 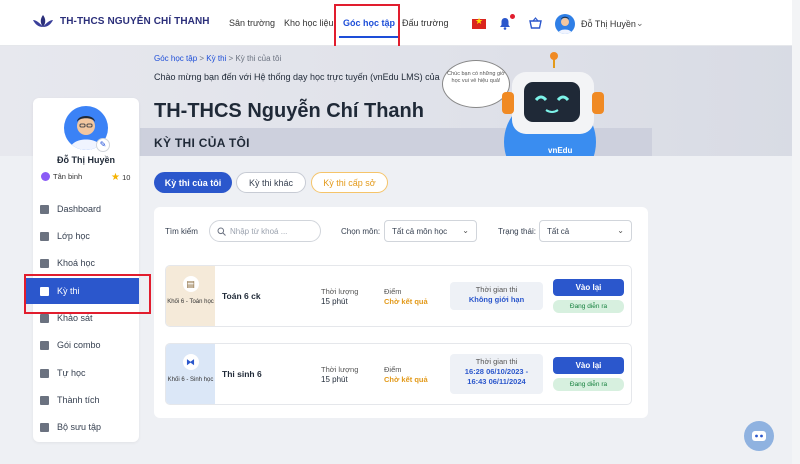 I want to click on breadcrumb: Góc học tập > Kỳ thi > Kỳ thi của tôi, so click(x=217, y=58).